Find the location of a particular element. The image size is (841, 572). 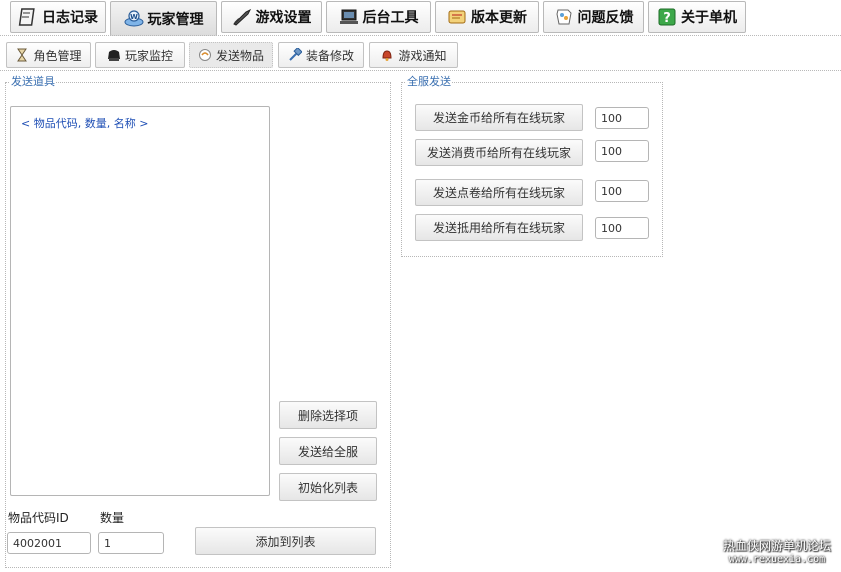

web-user-icon: W is located at coordinates (133, 17).